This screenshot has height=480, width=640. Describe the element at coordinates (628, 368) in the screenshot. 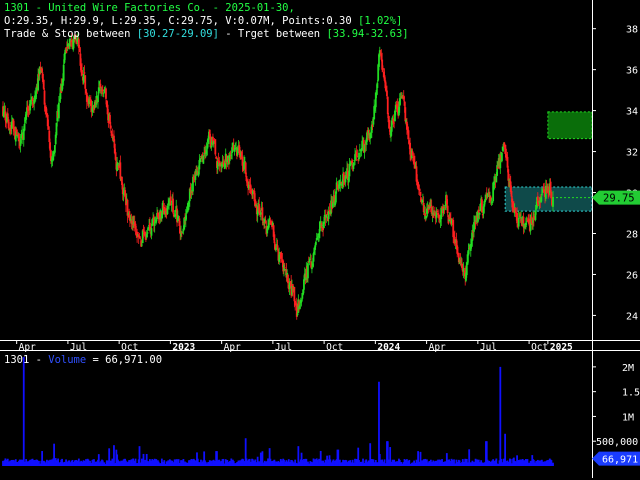

I see `volume-tick-label: 2M` at that location.